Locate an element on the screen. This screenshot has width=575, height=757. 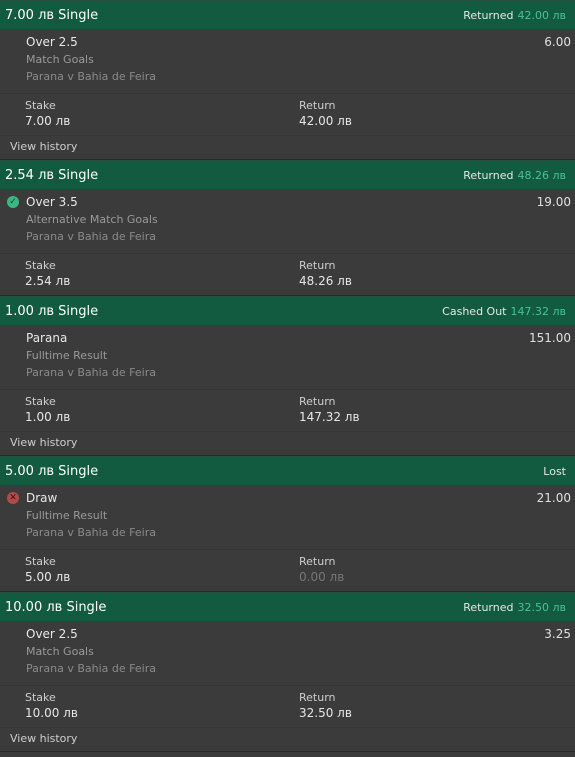
bet-status-amount: 48.26 лв is located at coordinates (541, 175).